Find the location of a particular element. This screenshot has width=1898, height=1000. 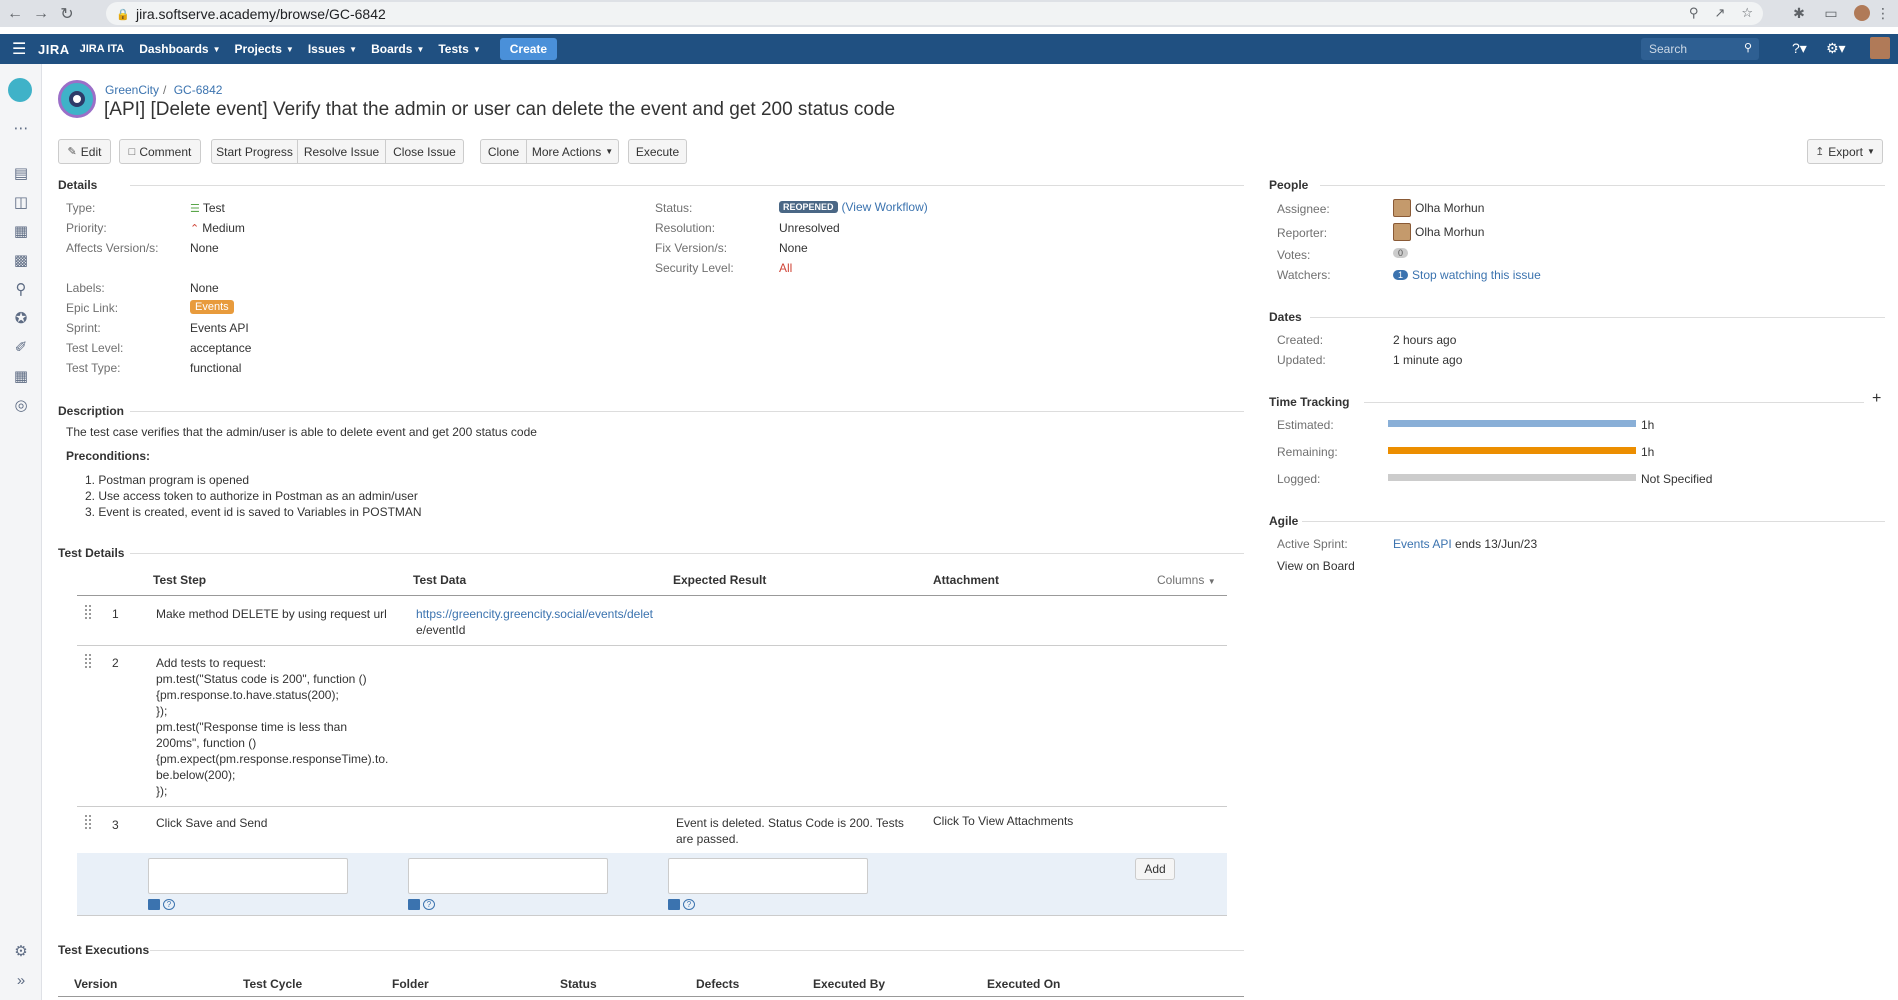

assignee-label: Assignee: is located at coordinates (1303, 209).